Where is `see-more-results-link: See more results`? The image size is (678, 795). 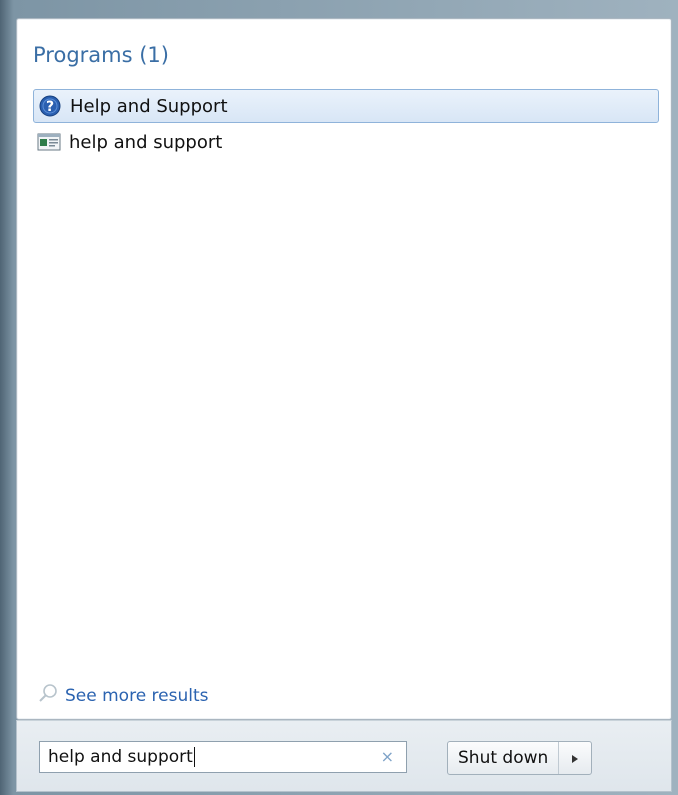 see-more-results-link: See more results is located at coordinates (123, 695).